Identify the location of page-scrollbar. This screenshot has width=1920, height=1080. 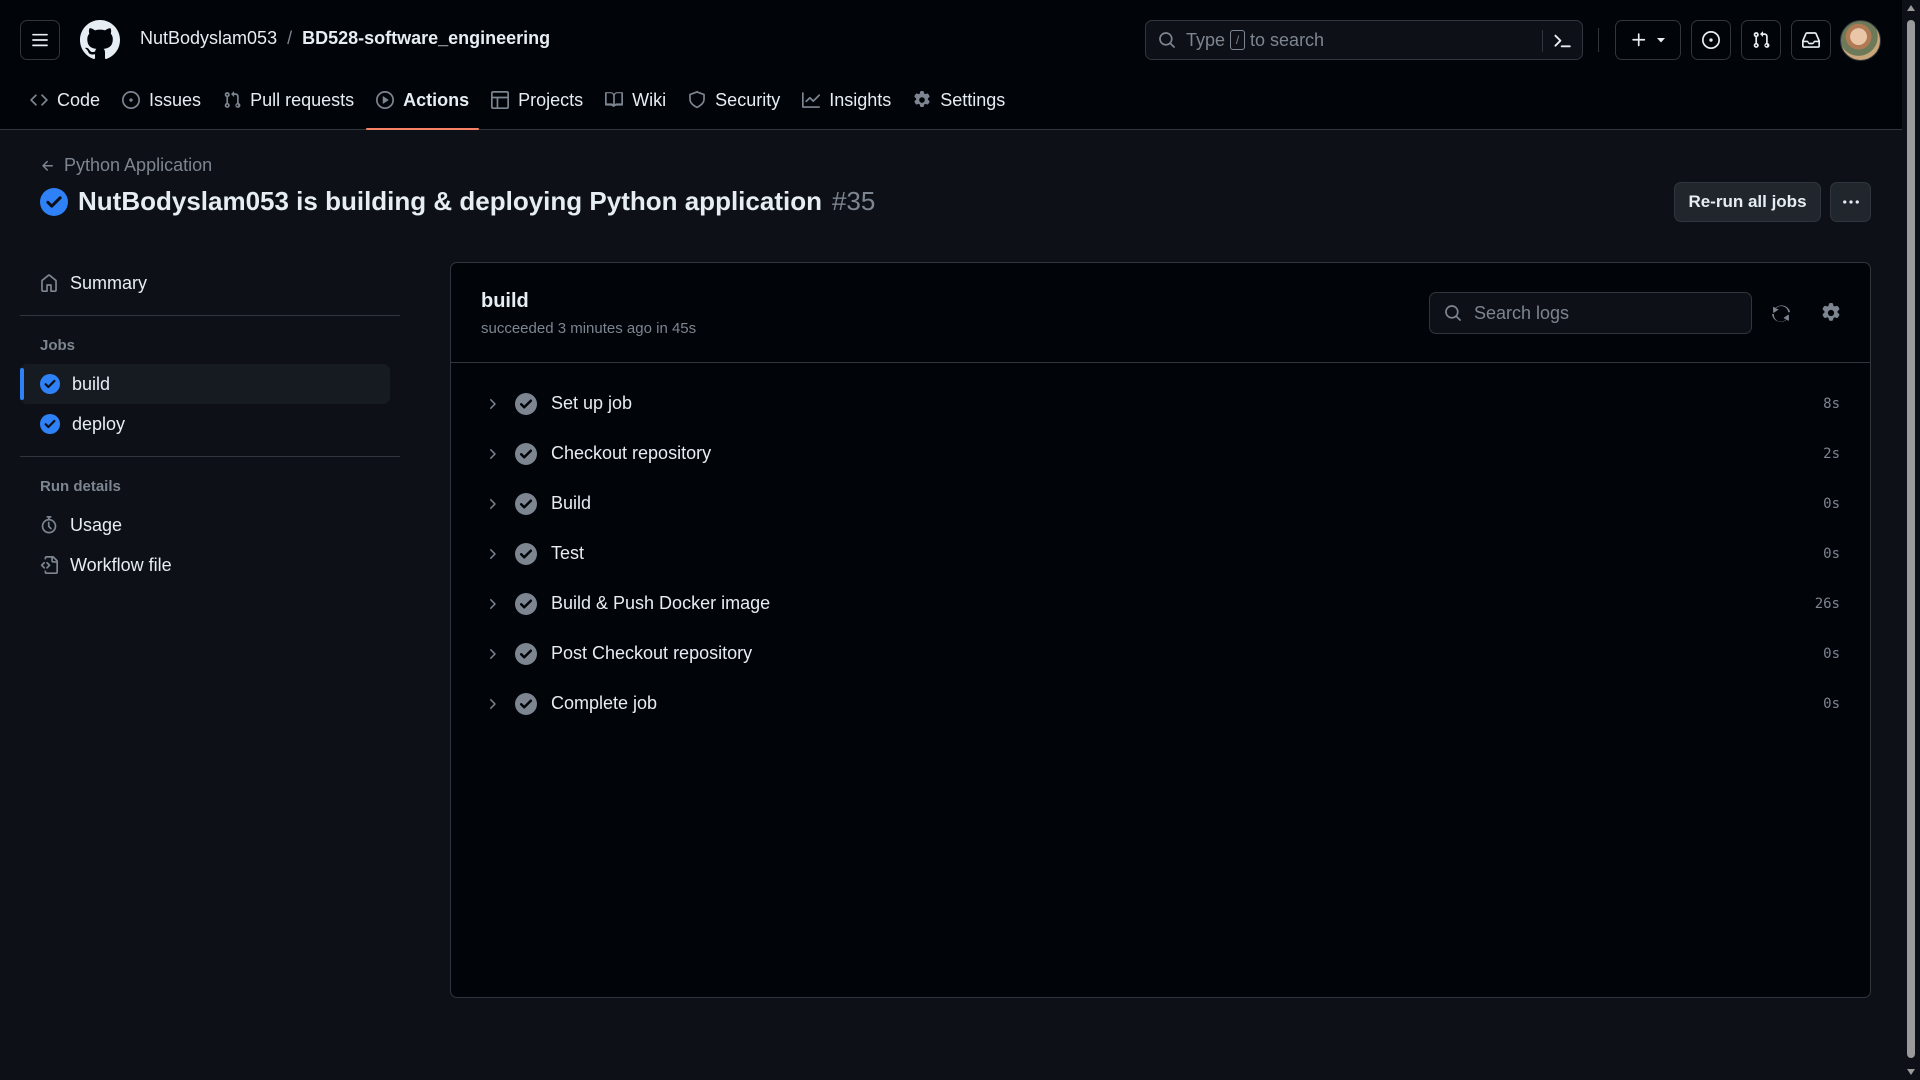
(1911, 540).